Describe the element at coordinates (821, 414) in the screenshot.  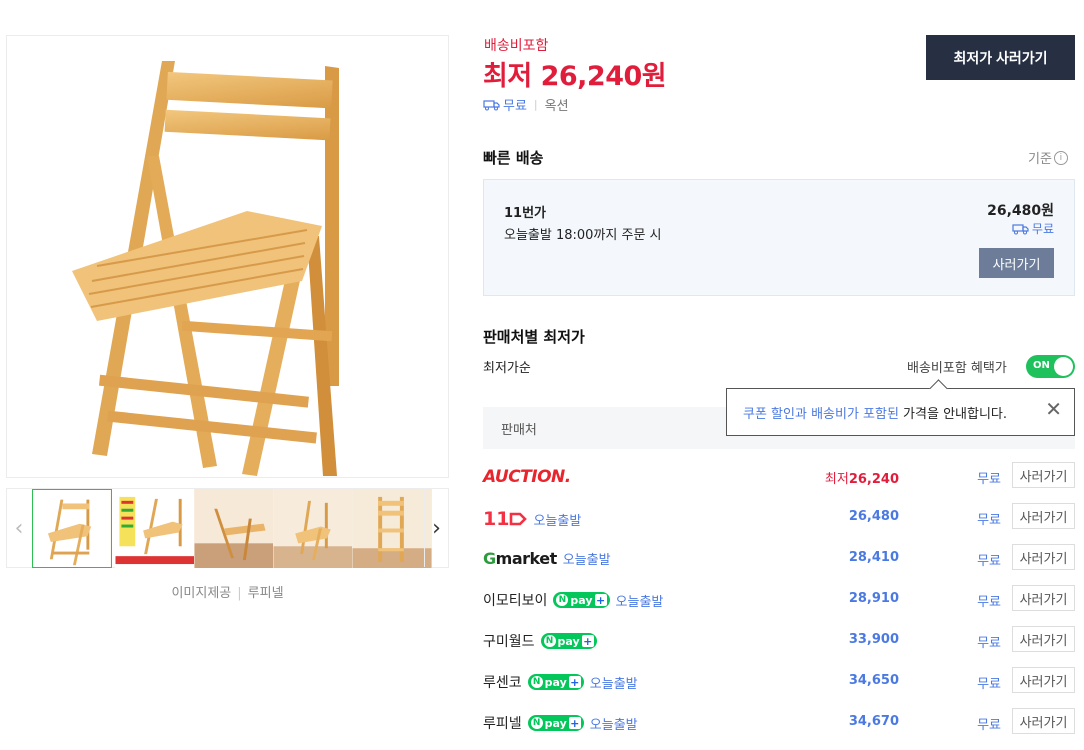
I see `tooltip-highlight: 쿠폰 할인과 배송비가 포함된` at that location.